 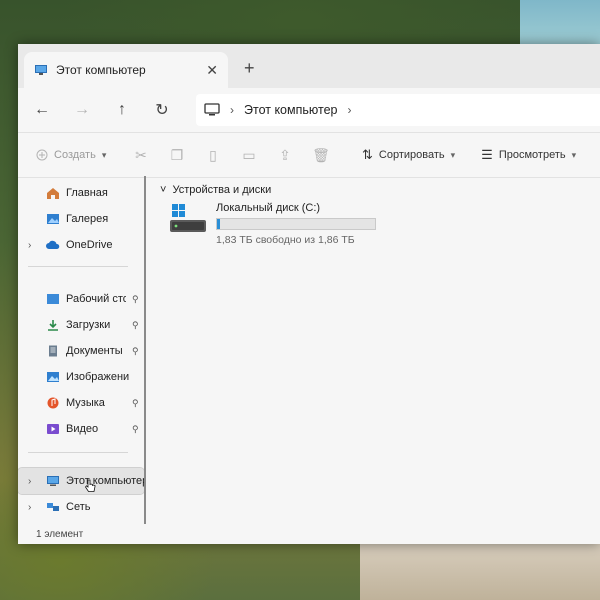 What do you see at coordinates (53, 219) in the screenshot?
I see `gallery-icon` at bounding box center [53, 219].